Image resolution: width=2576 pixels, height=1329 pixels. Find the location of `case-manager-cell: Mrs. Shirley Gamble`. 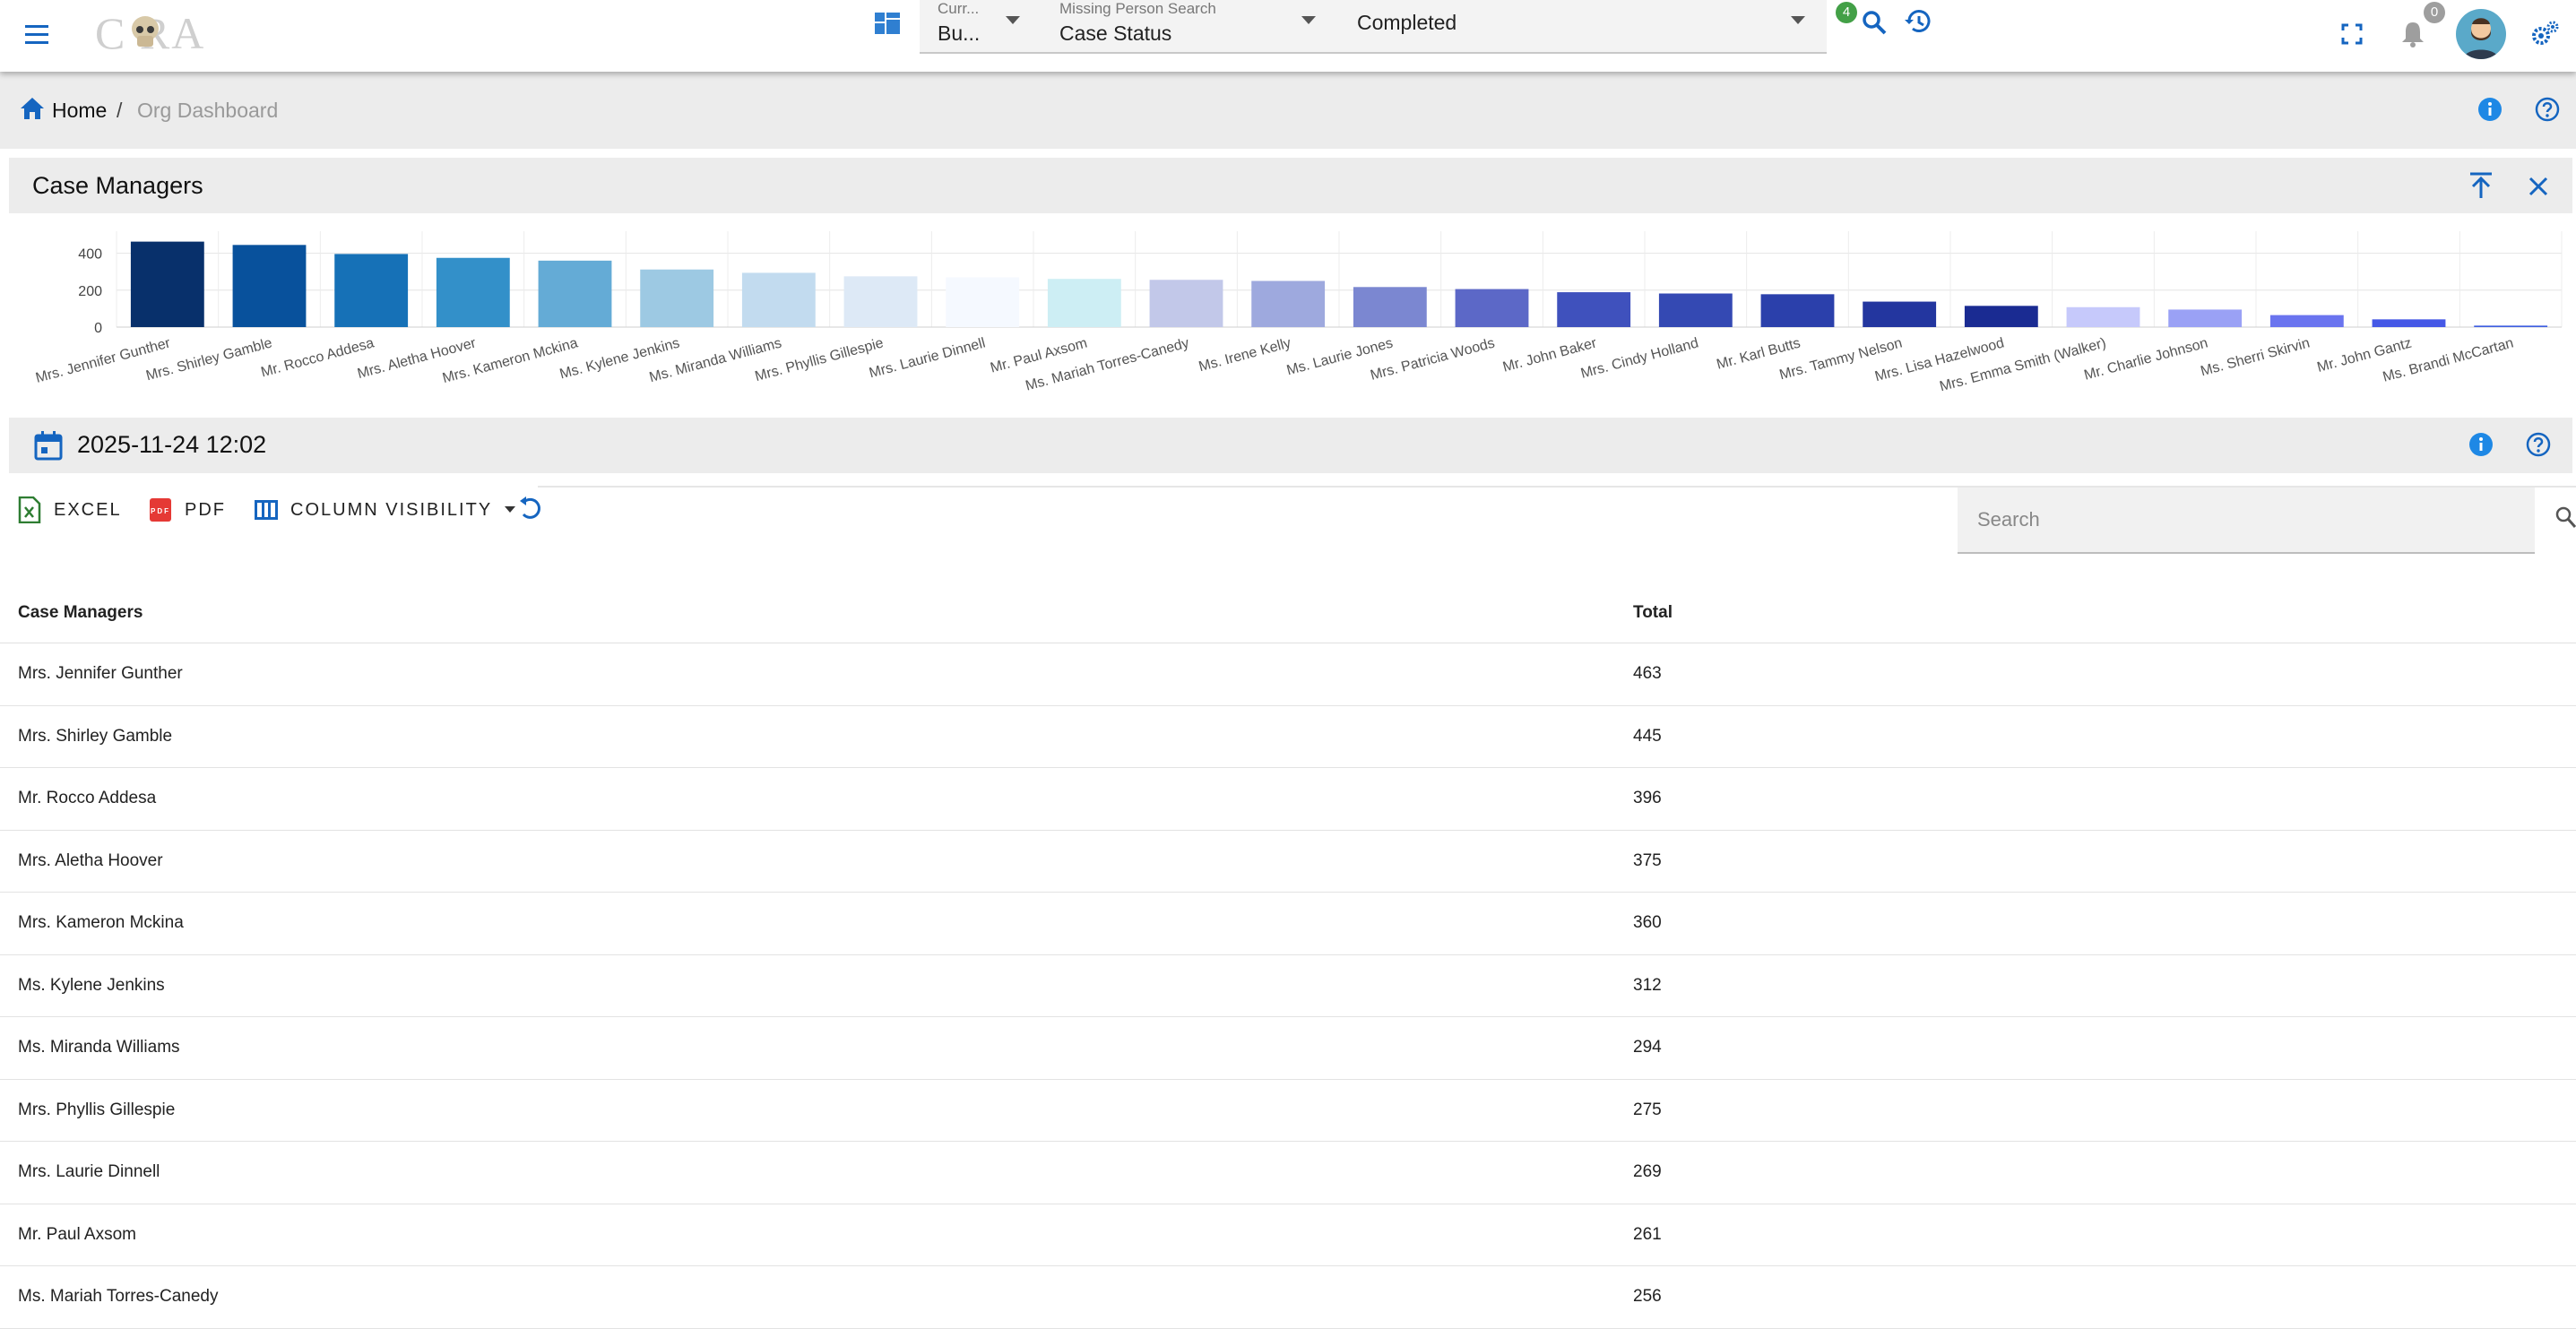

case-manager-cell: Mrs. Shirley Gamble is located at coordinates (95, 736).